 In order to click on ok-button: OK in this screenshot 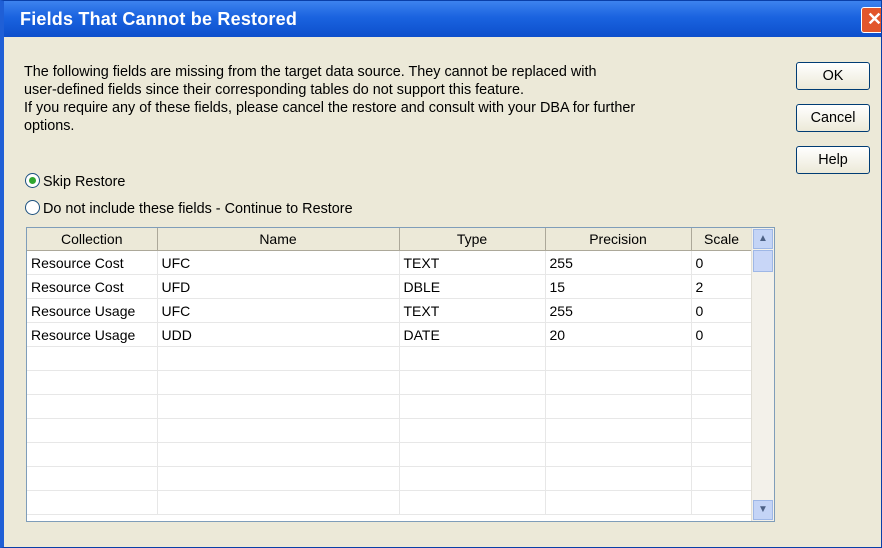, I will do `click(833, 76)`.